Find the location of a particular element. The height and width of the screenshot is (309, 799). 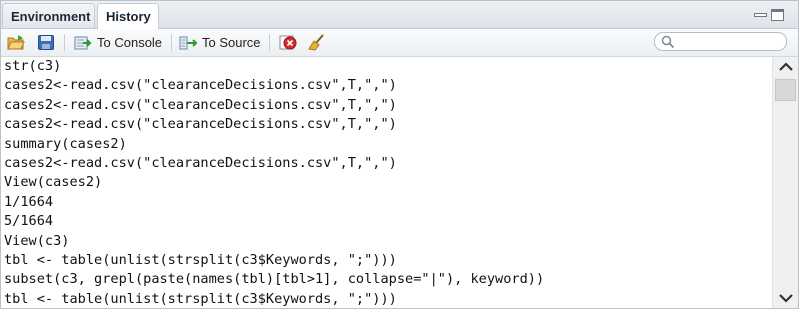

tab-bar: Environment History is located at coordinates (399, 15).